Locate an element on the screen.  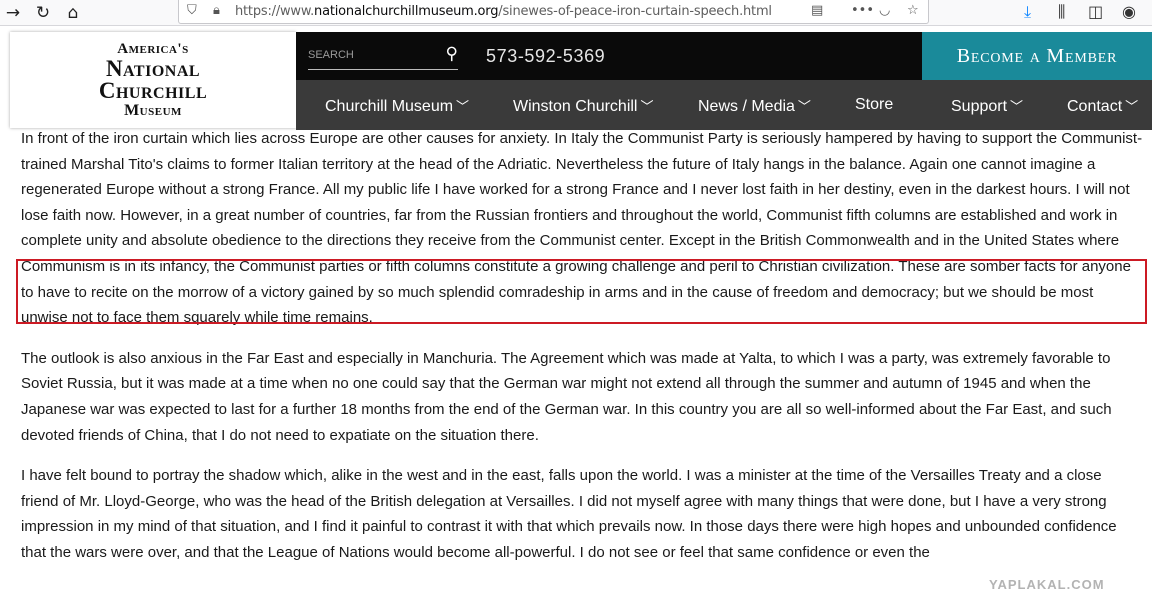
logo-line-1: America's is located at coordinates (153, 48).